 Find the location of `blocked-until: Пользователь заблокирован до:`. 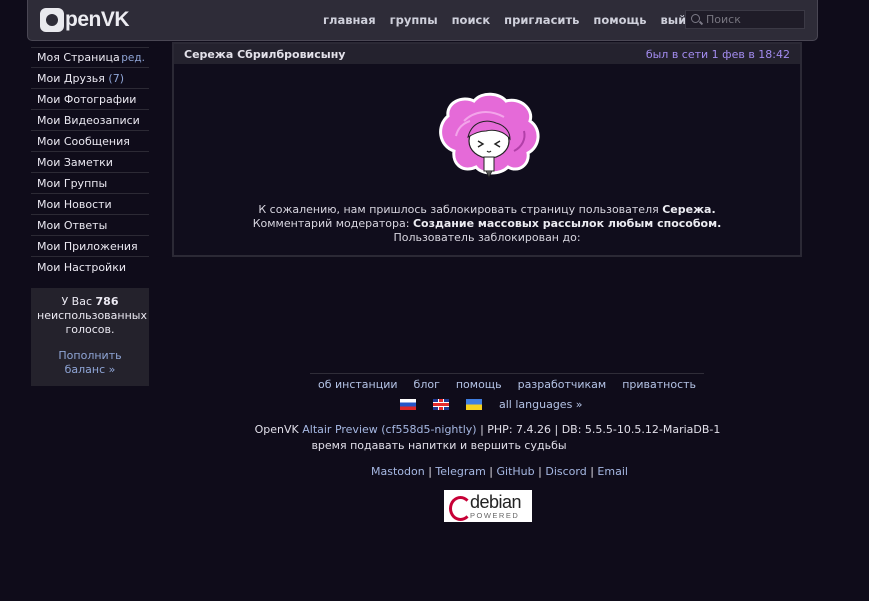

blocked-until: Пользователь заблокирован до: is located at coordinates (487, 237).